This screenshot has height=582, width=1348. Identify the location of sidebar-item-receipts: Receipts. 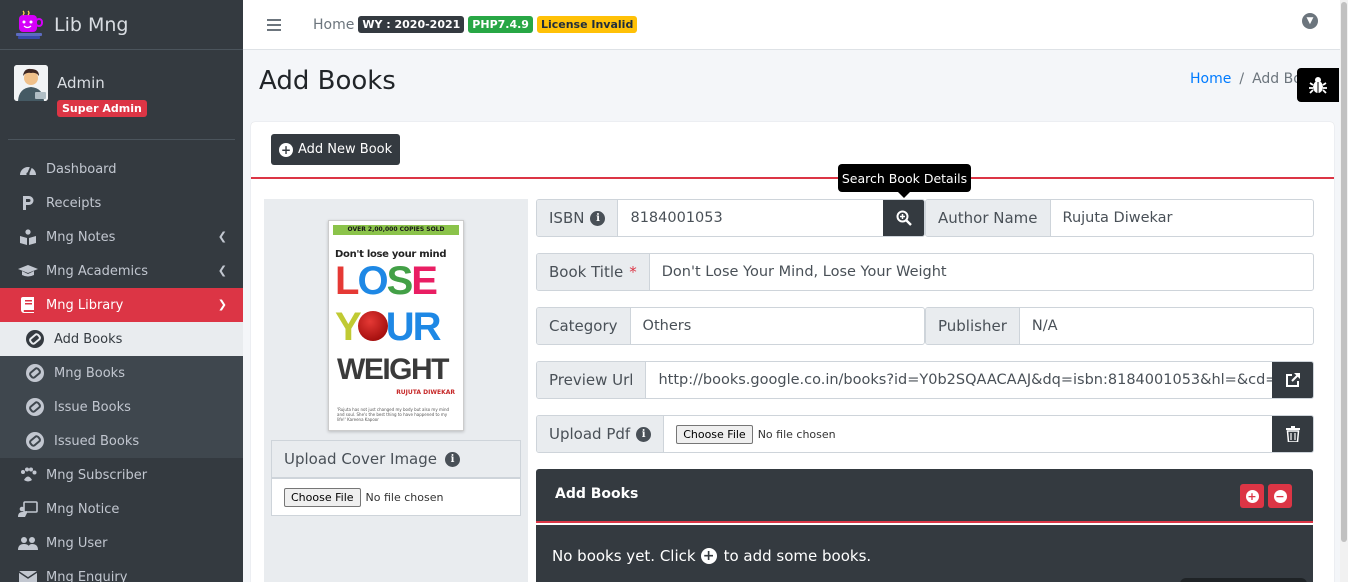
(121, 203).